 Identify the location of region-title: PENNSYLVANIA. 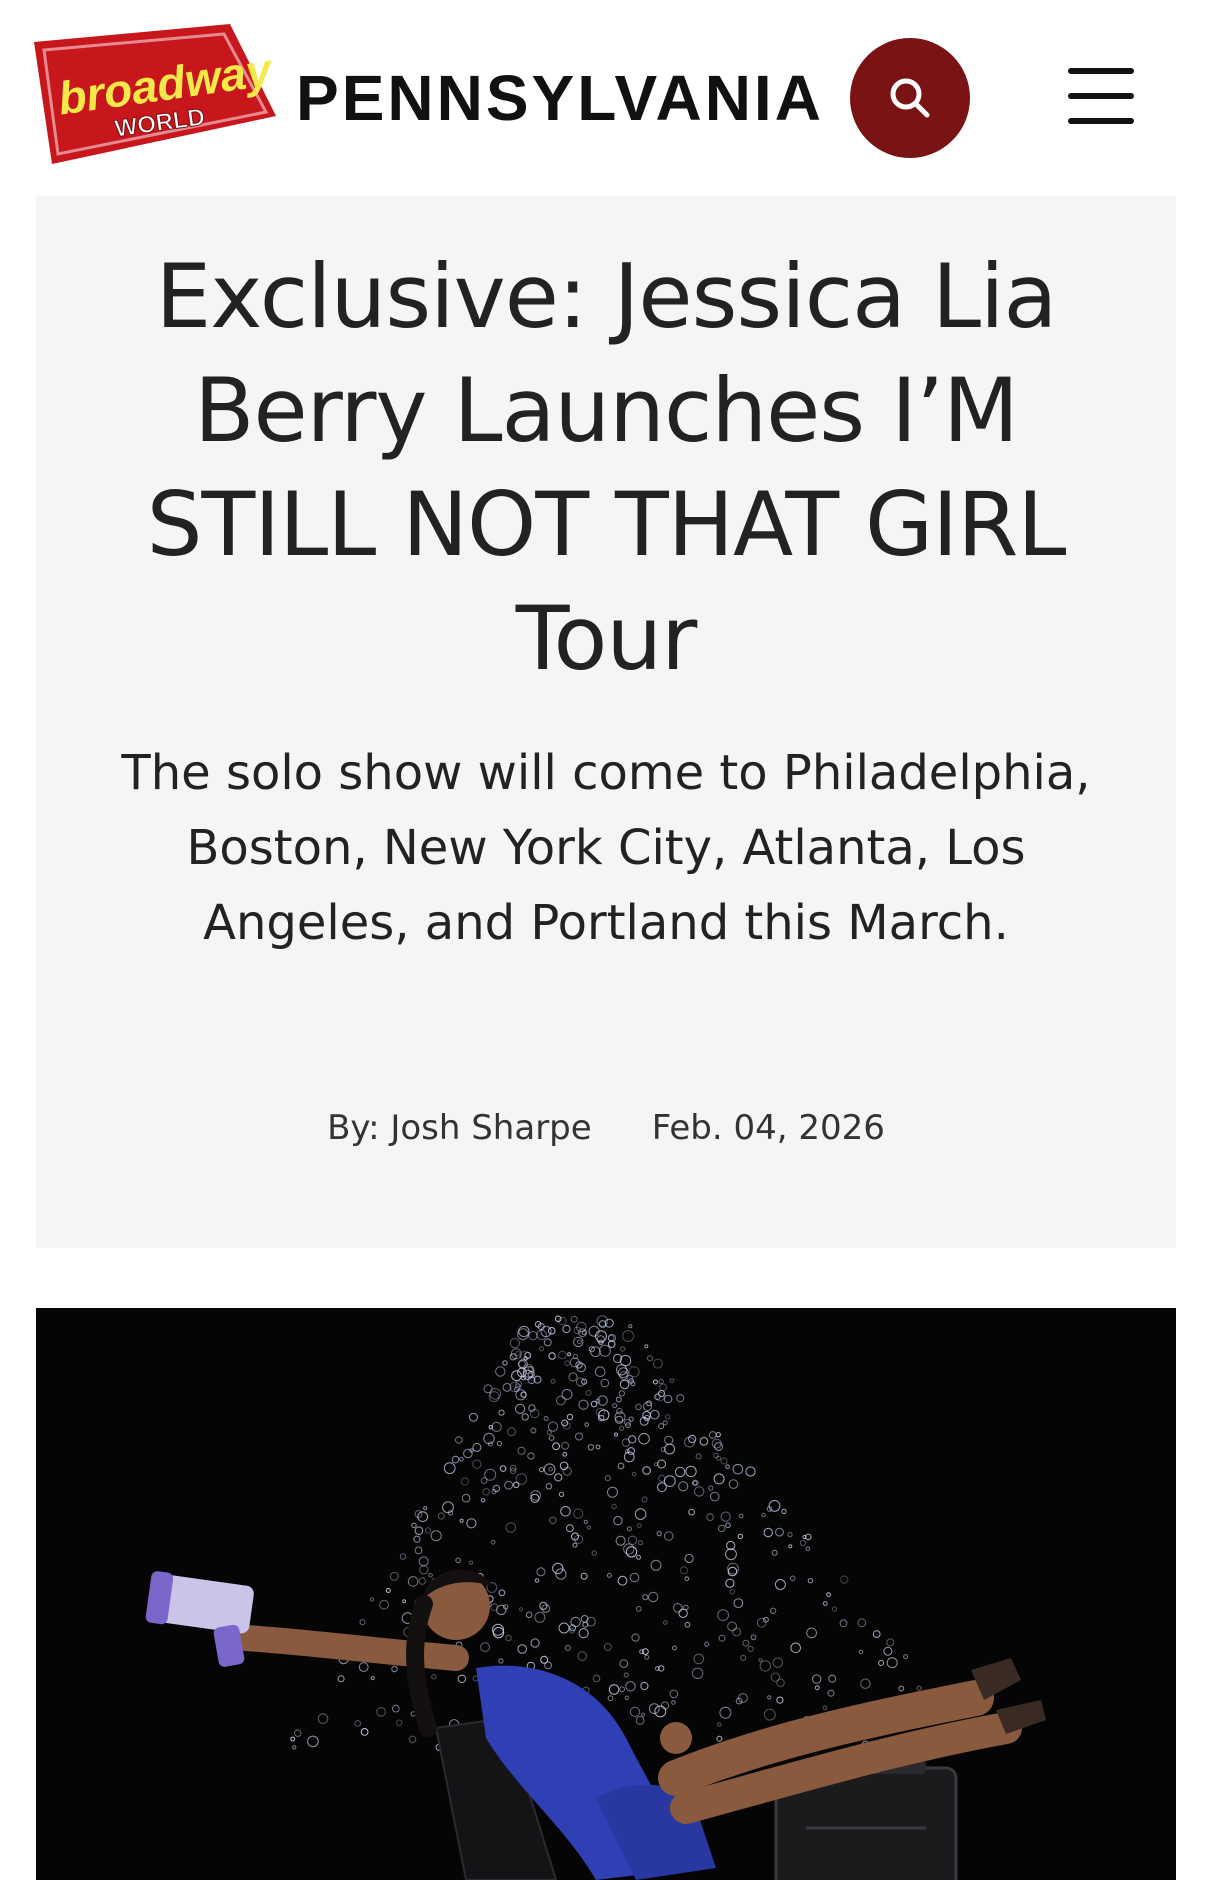
(560, 98).